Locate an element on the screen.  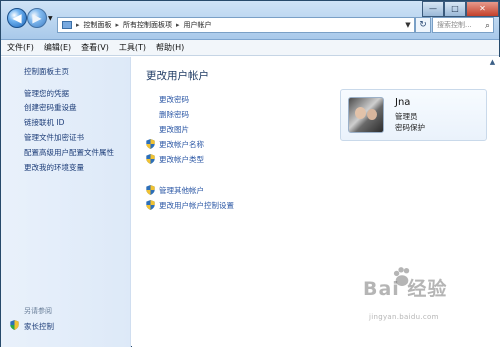
manage-other-accounts-link: 管理其他帐户 is located at coordinates (181, 190).